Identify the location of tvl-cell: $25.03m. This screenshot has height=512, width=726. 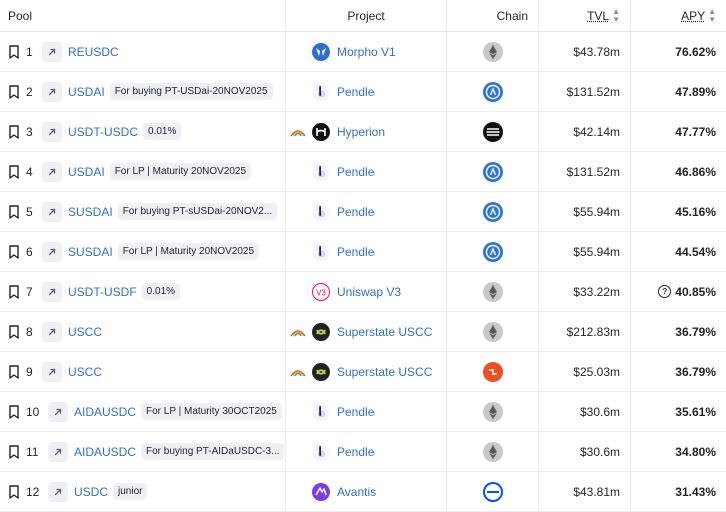
(584, 371).